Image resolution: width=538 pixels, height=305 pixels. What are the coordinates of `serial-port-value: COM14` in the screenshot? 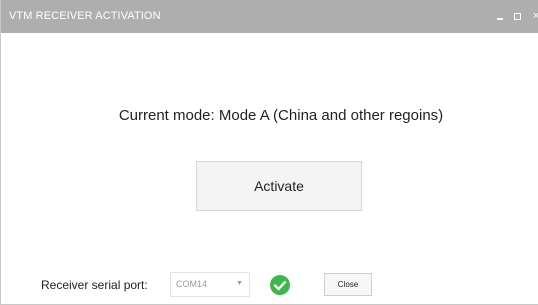 It's located at (192, 284).